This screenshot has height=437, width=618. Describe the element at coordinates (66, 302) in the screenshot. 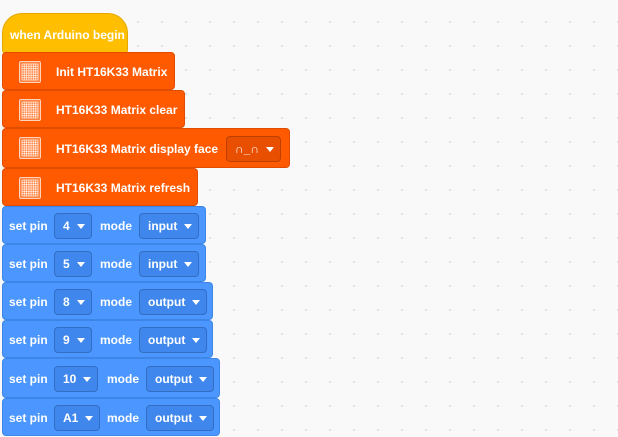

I see `pin-dropdown-value: 8` at that location.